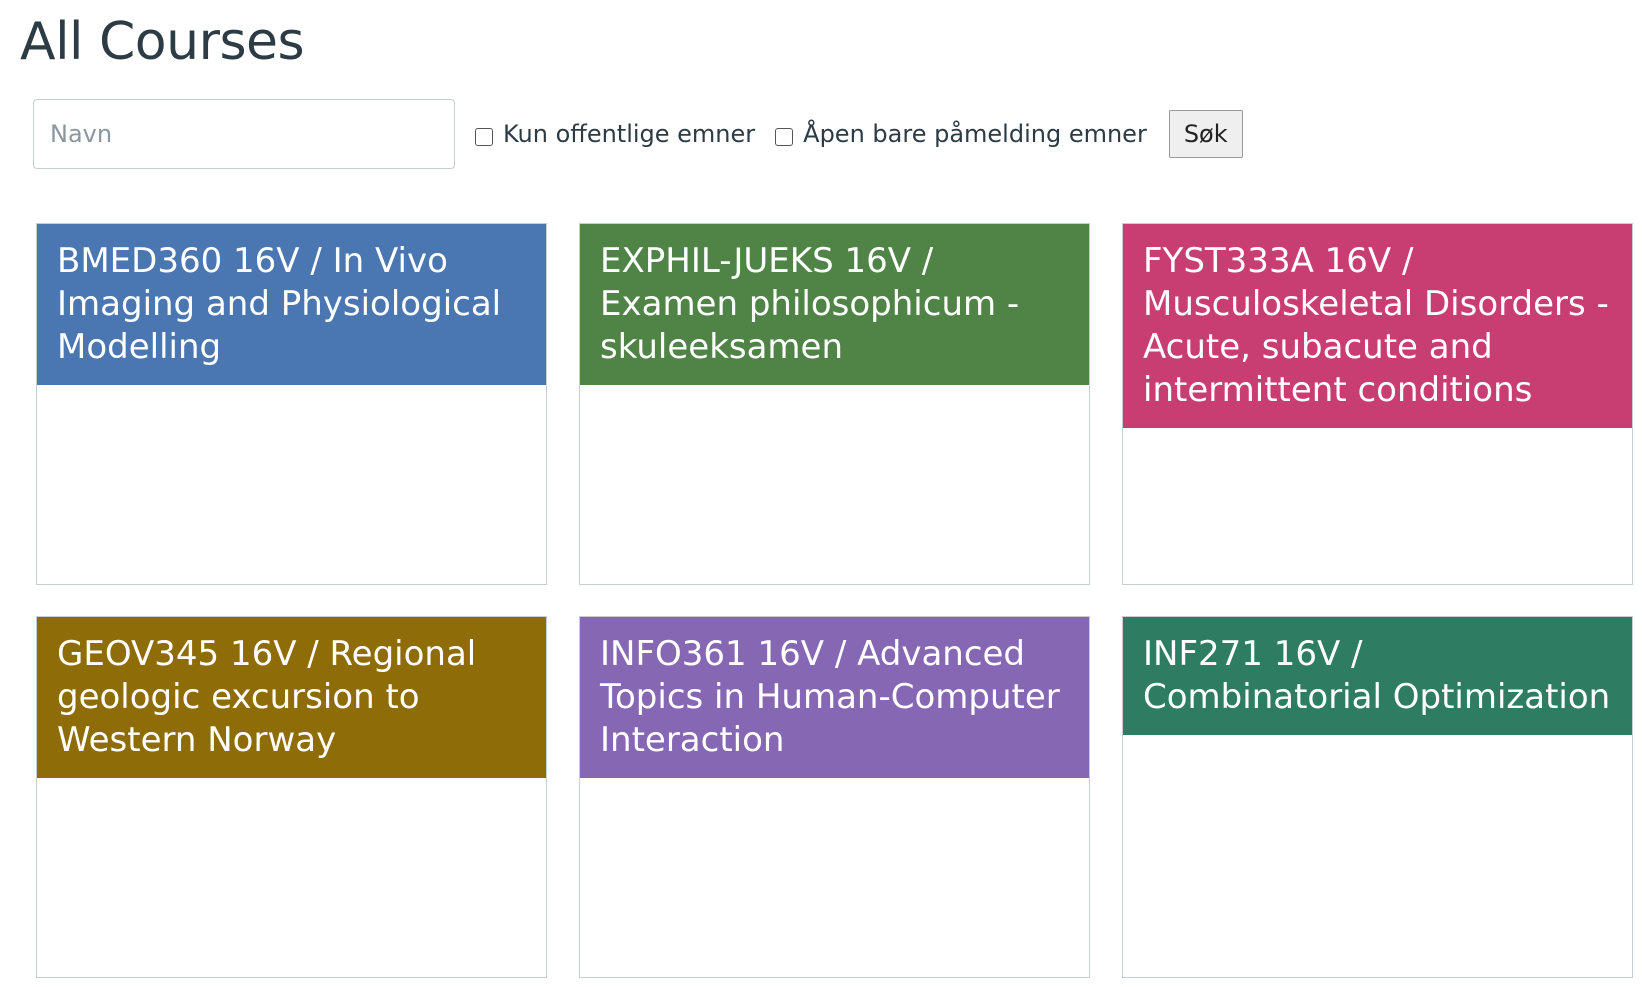  What do you see at coordinates (1377, 797) in the screenshot?
I see `course-card: INF271 16V / Combinatorial Optimization` at bounding box center [1377, 797].